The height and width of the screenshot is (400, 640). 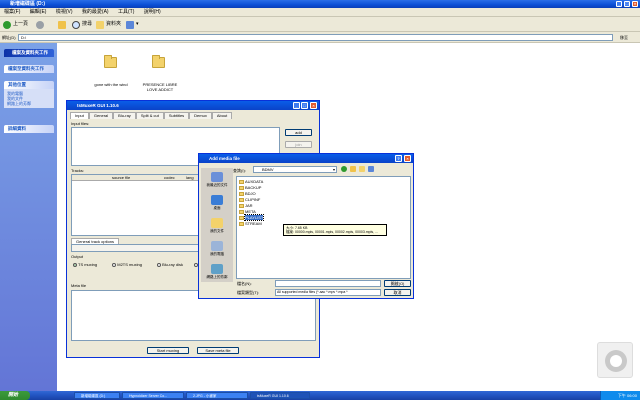 What do you see at coordinates (38, 12) in the screenshot?
I see `menu-edit: 編輯(E)` at bounding box center [38, 12].